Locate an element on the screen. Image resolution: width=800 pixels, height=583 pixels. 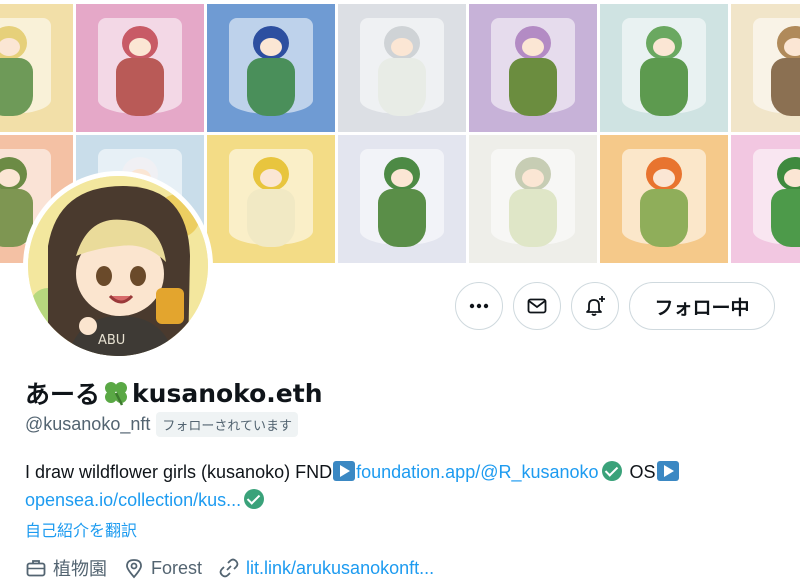
meta-location-label: Forest is located at coordinates (177, 567).